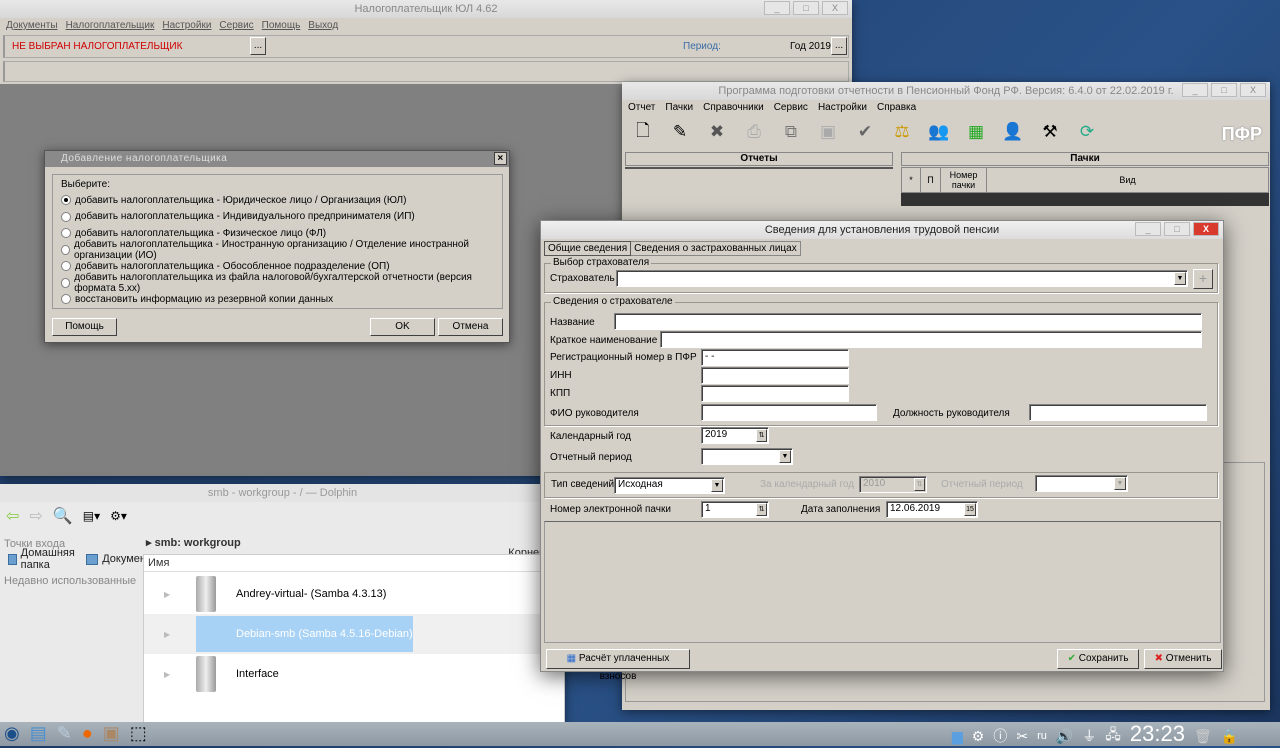  I want to click on text-editor-icon: ✎, so click(64, 733).